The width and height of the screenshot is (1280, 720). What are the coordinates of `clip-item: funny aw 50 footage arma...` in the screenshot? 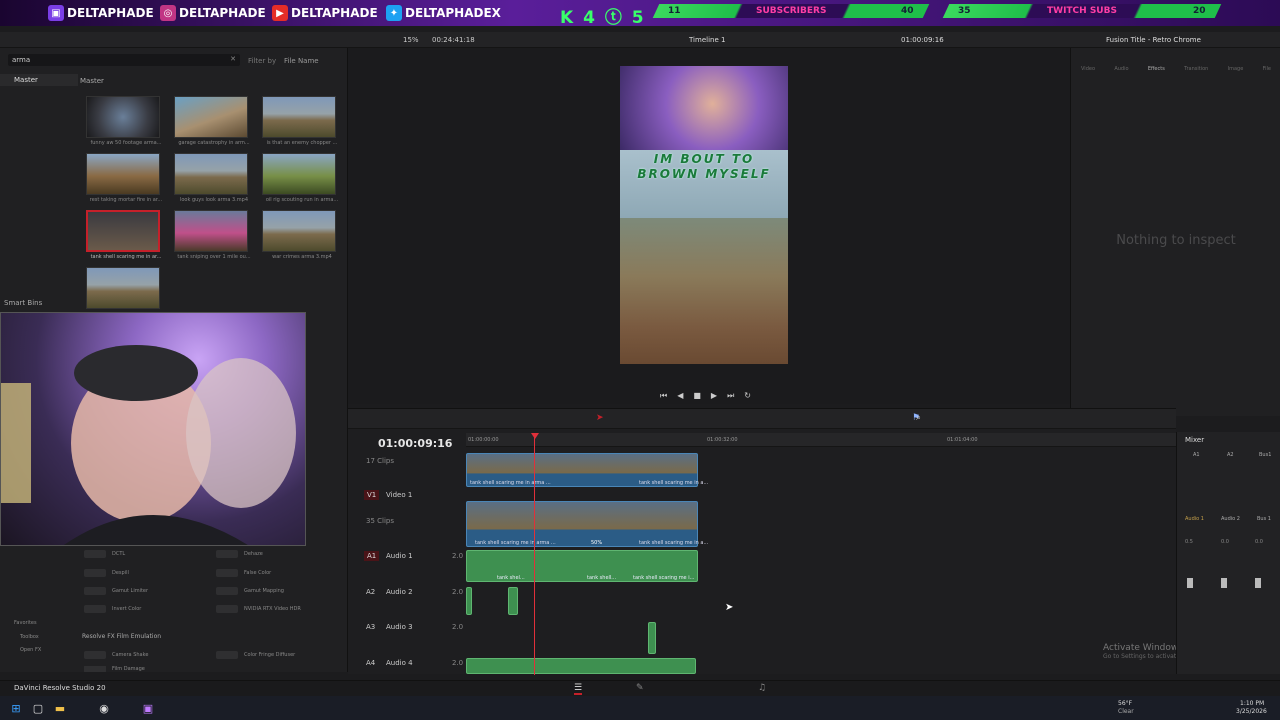 It's located at (126, 121).